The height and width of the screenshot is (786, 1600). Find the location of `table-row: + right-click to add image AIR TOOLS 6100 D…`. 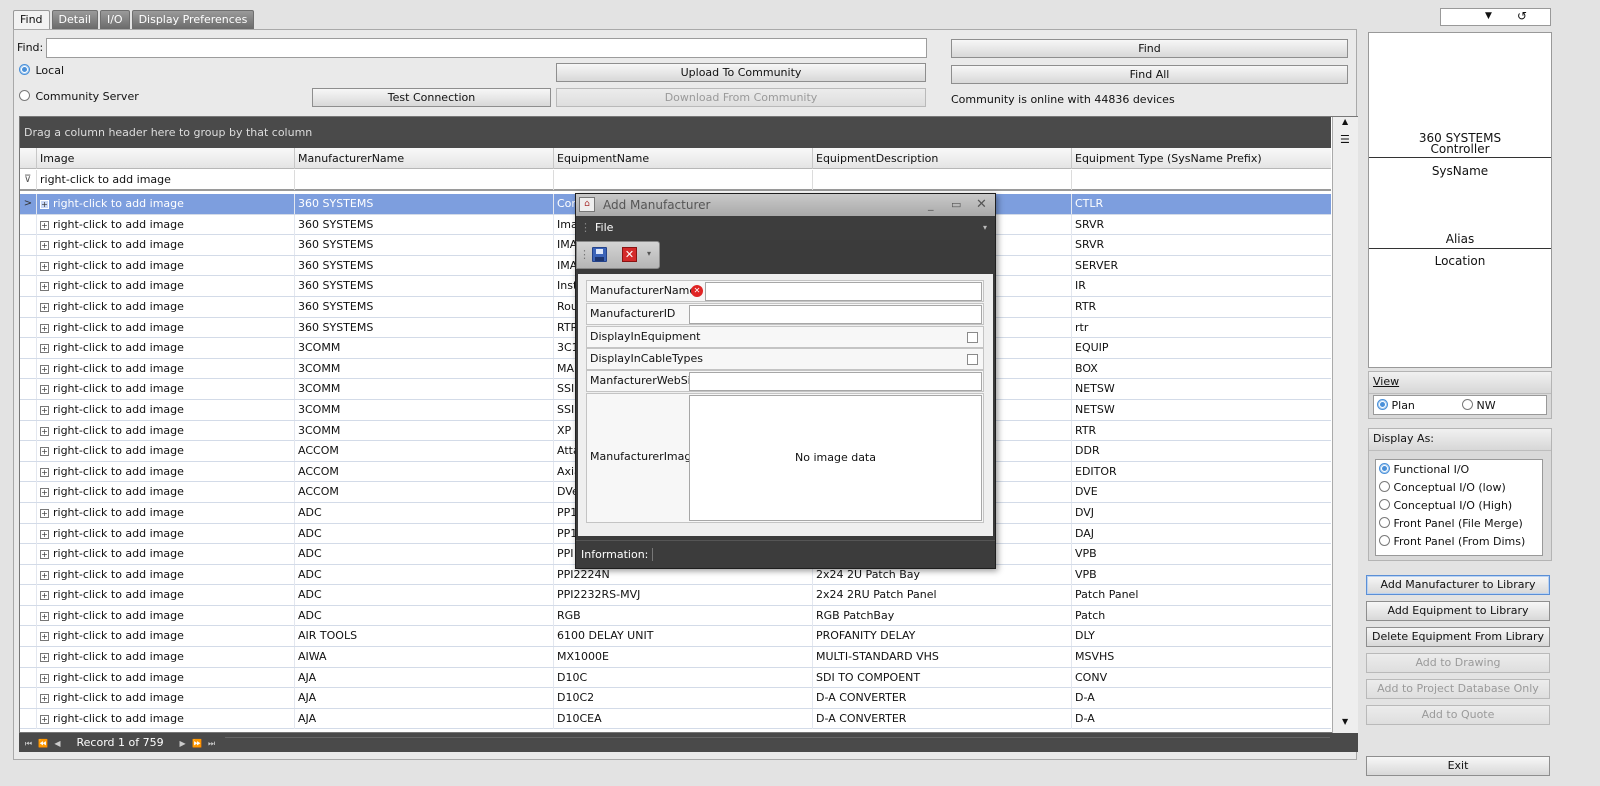

table-row: + right-click to add image AIR TOOLS 6100 D… is located at coordinates (675, 637).